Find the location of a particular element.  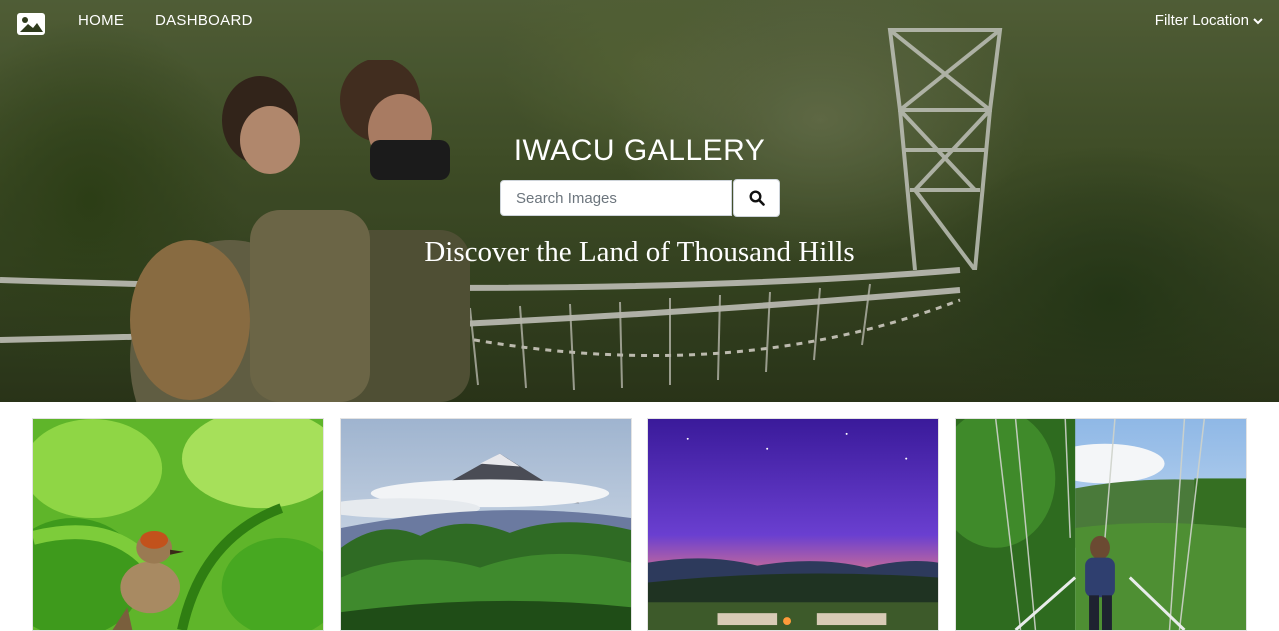

search-bar is located at coordinates (640, 198).